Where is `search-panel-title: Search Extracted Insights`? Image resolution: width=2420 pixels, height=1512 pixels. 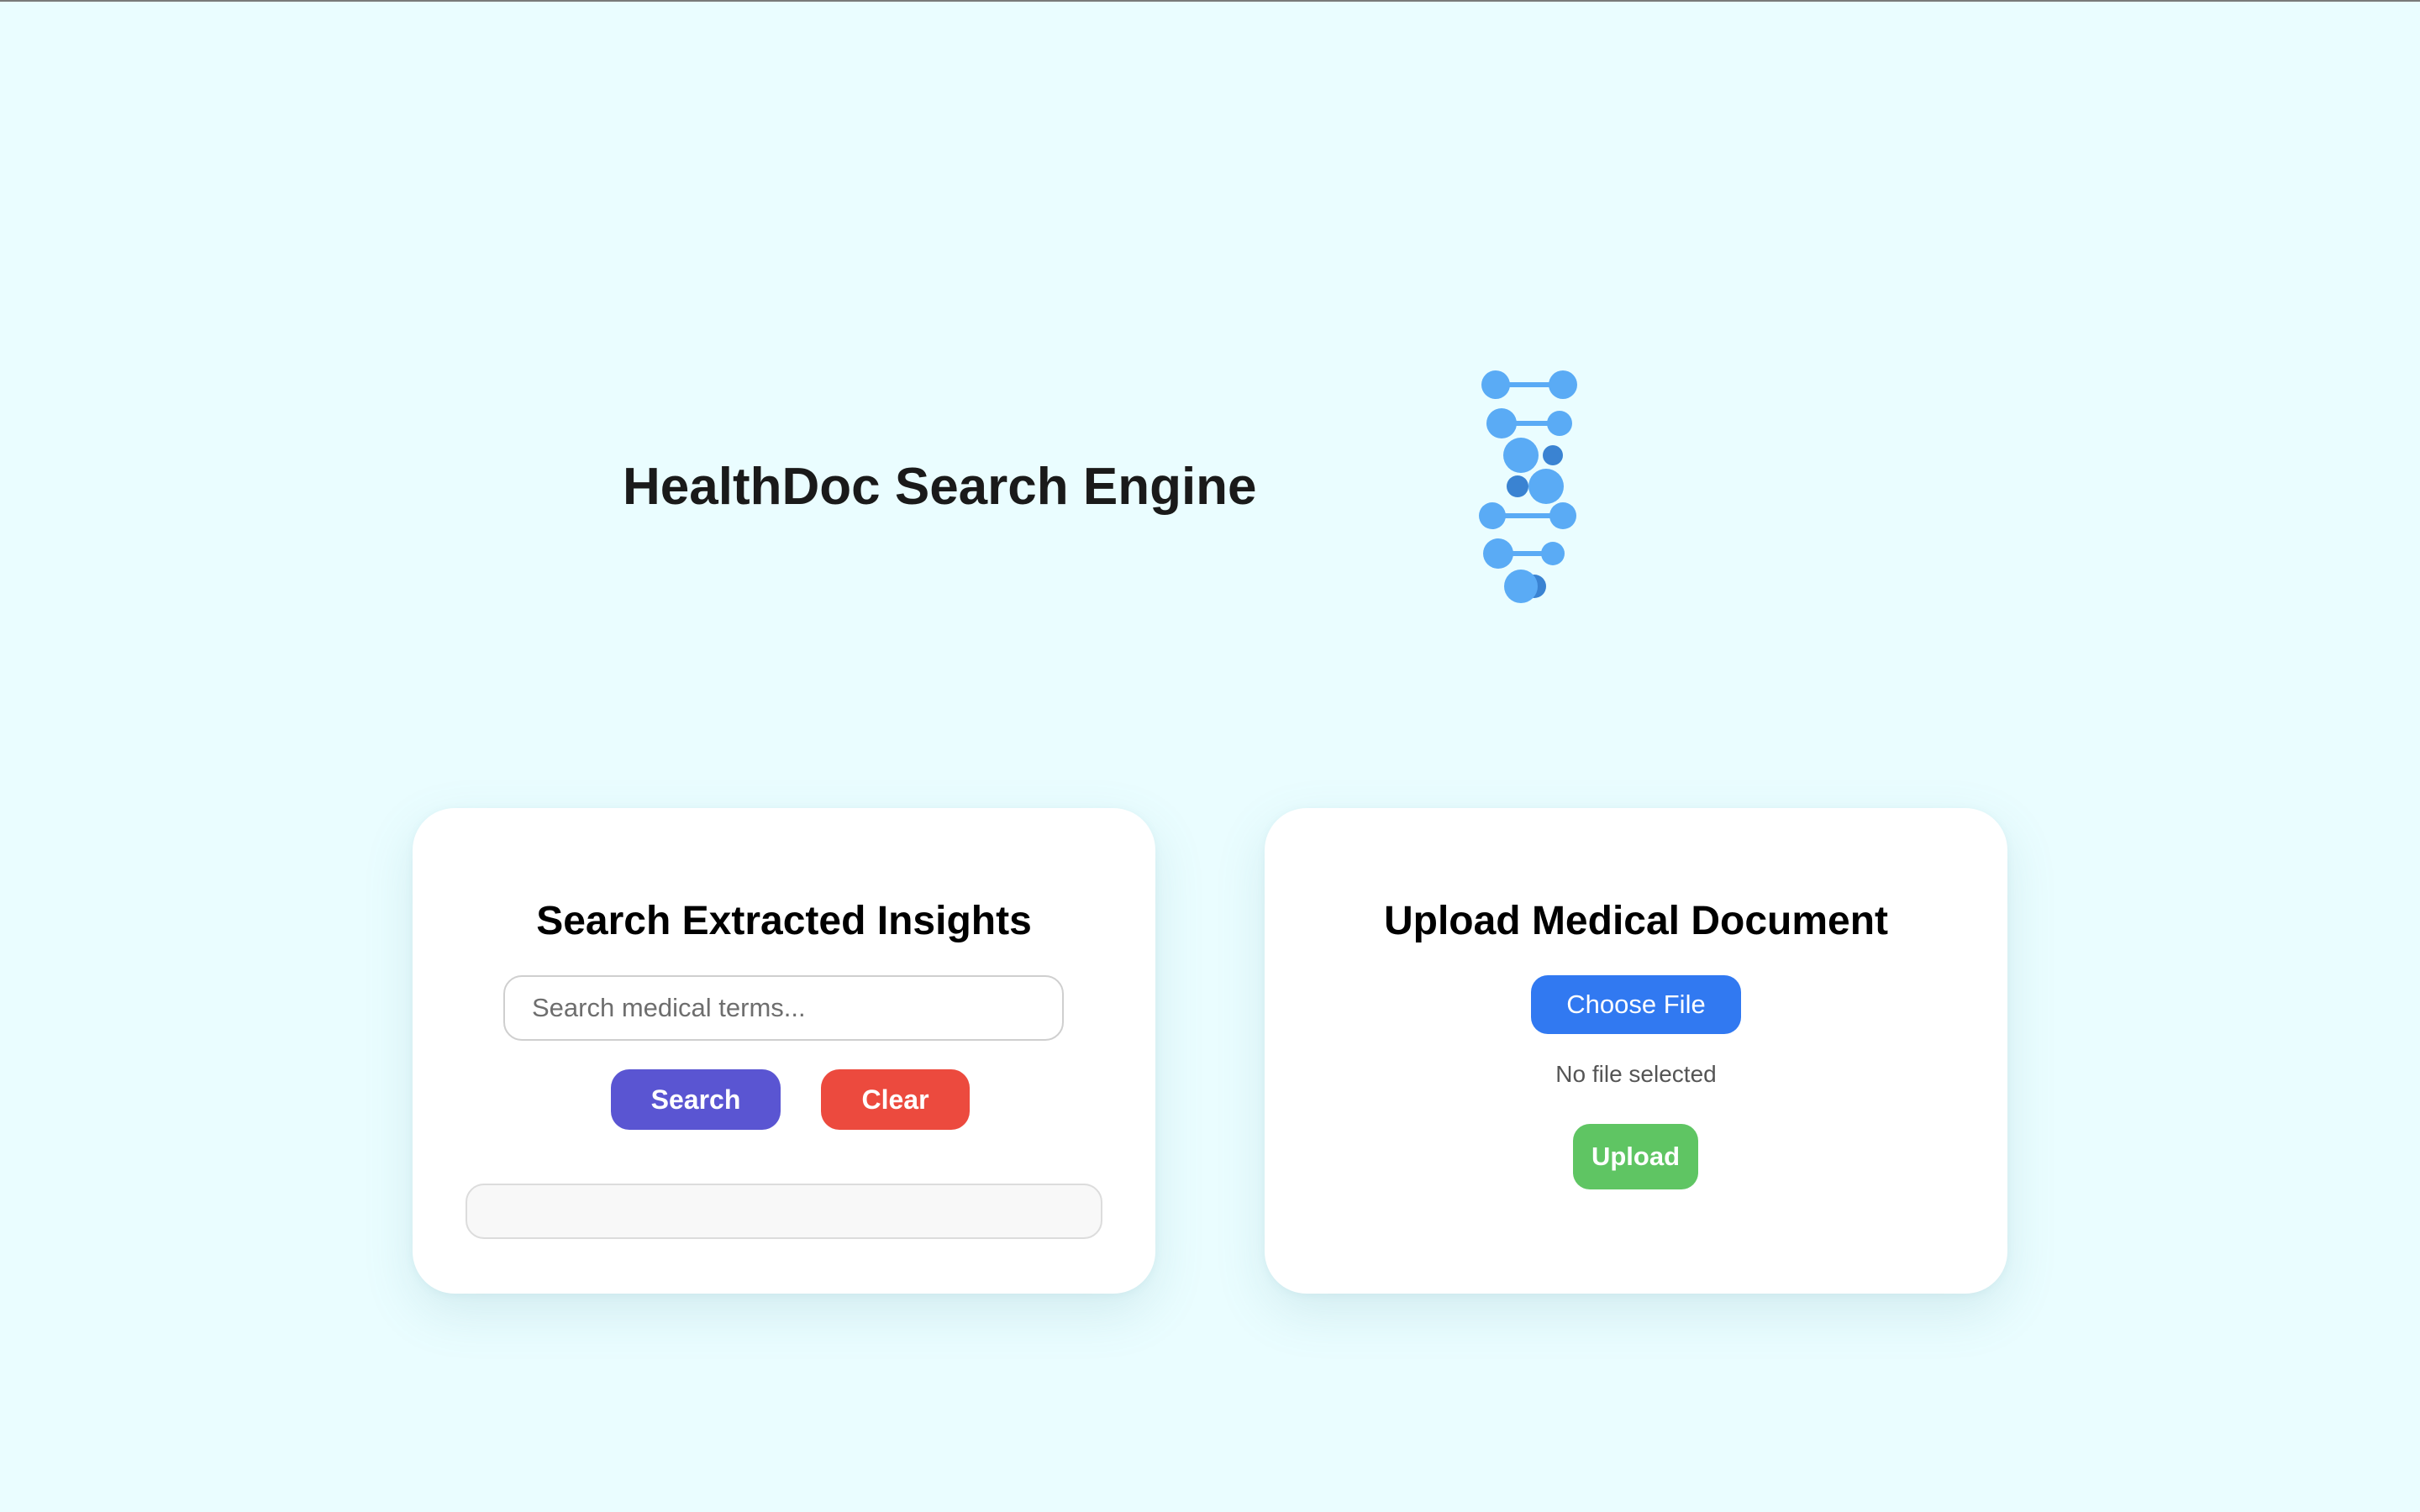
search-panel-title: Search Extracted Insights is located at coordinates (784, 921).